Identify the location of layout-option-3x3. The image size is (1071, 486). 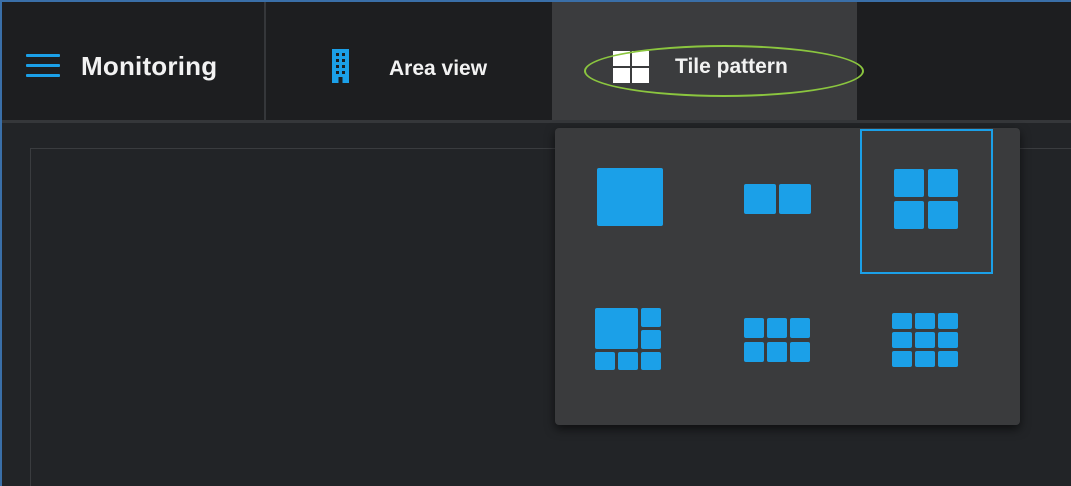
(927, 350).